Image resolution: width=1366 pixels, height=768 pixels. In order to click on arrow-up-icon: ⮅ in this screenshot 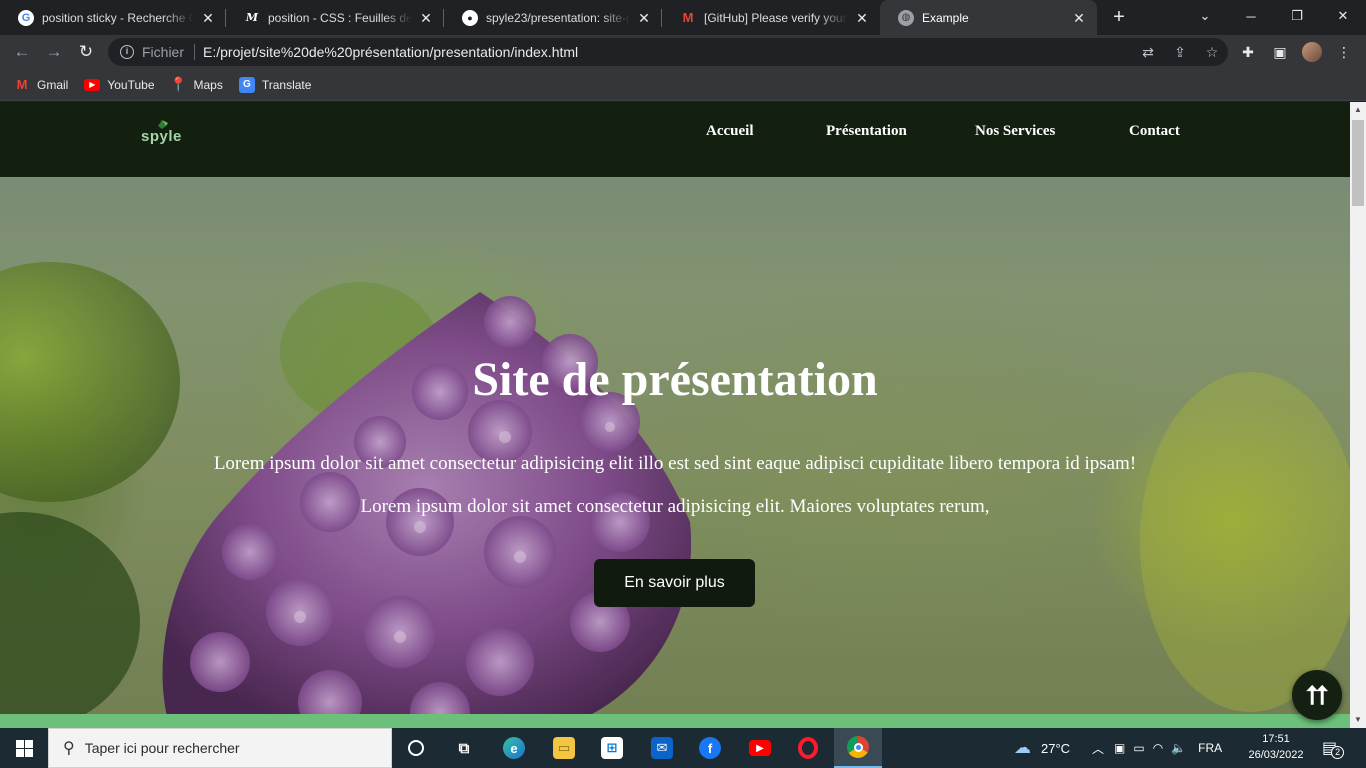, I will do `click(1317, 695)`.